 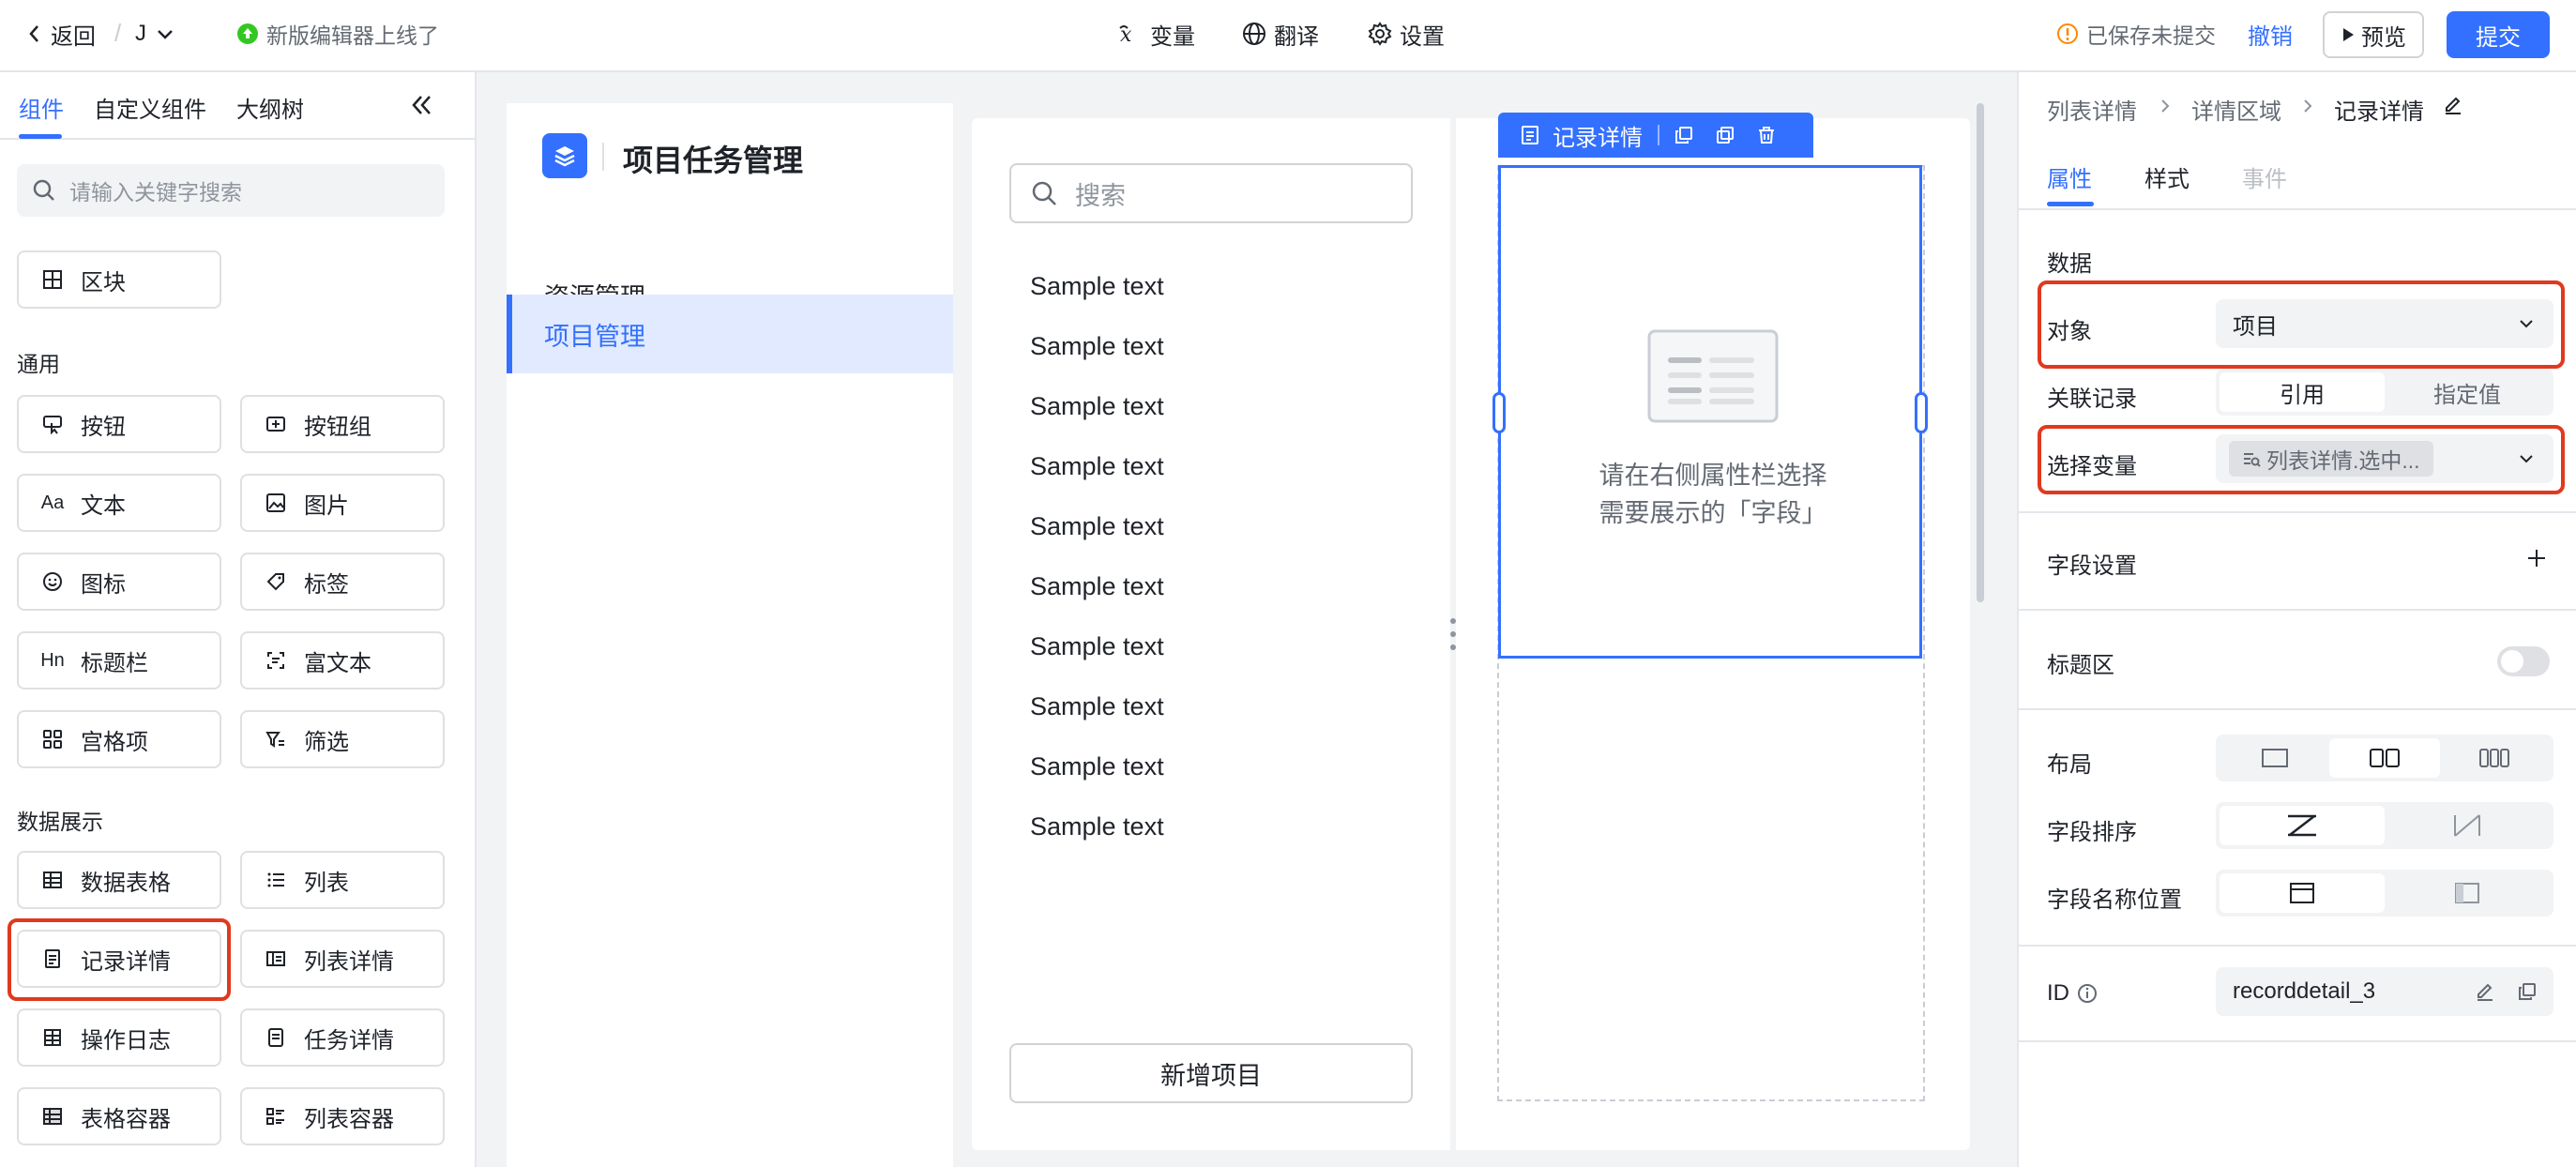 What do you see at coordinates (2069, 264) in the screenshot?
I see `data-section-title: 数据` at bounding box center [2069, 264].